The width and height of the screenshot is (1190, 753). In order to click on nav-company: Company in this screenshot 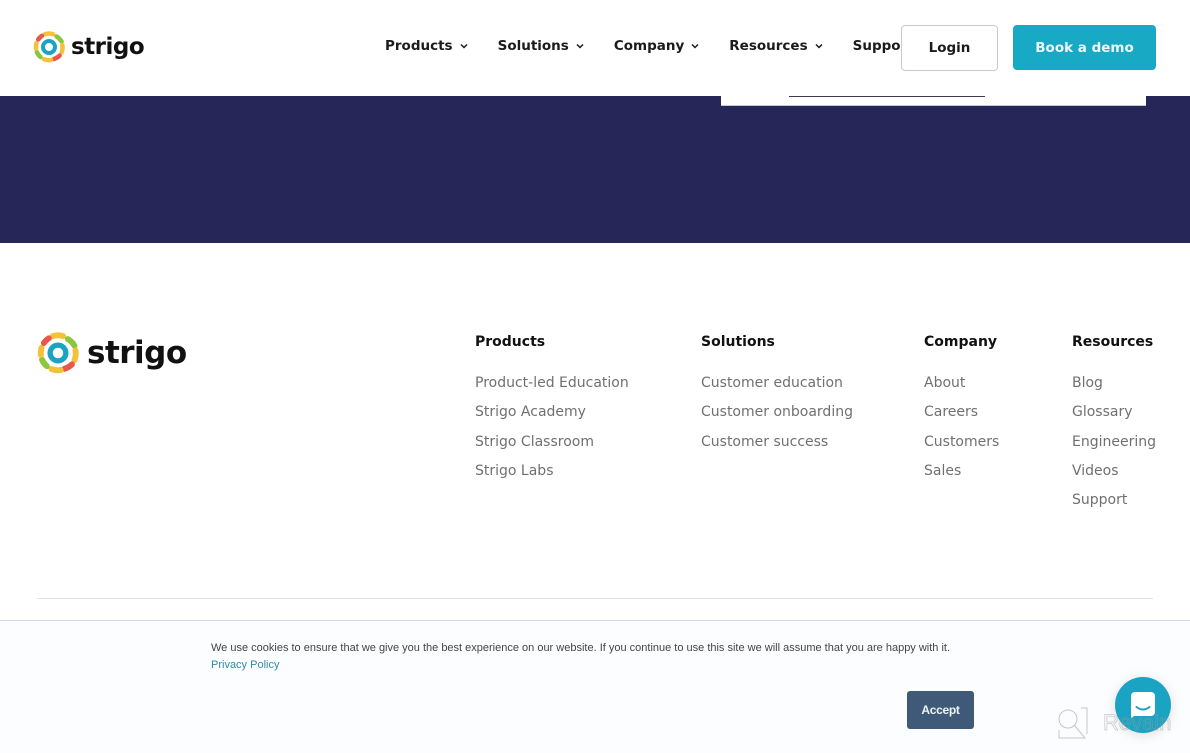, I will do `click(656, 46)`.